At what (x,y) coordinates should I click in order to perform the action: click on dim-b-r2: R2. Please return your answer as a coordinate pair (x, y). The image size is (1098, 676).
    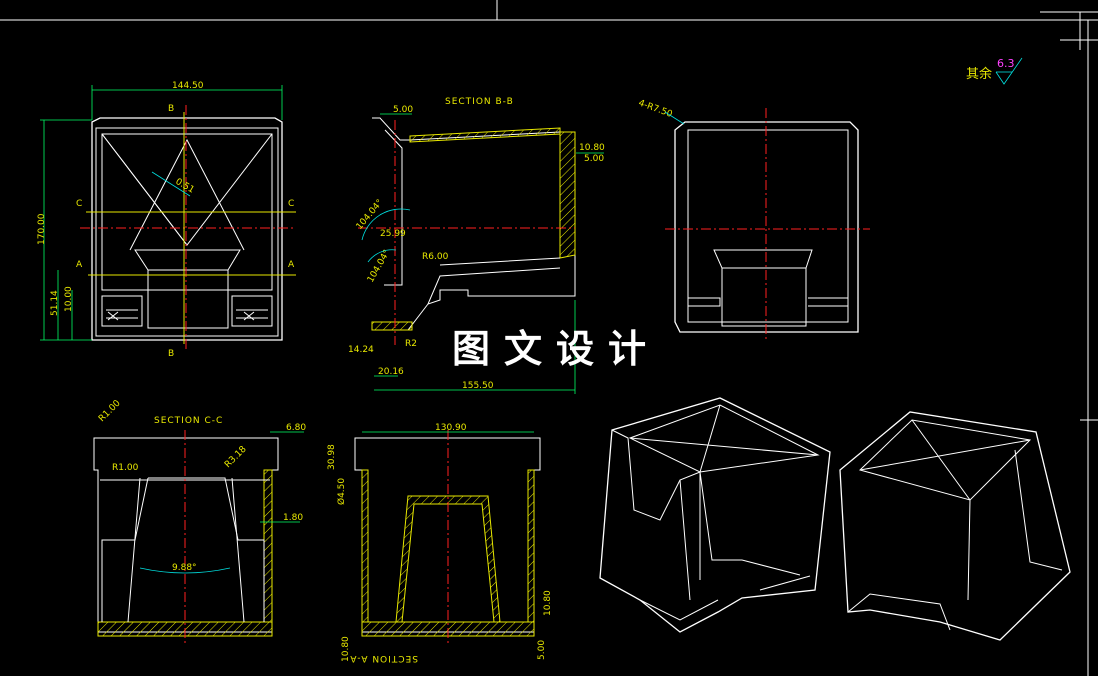
    Looking at the image, I should click on (411, 344).